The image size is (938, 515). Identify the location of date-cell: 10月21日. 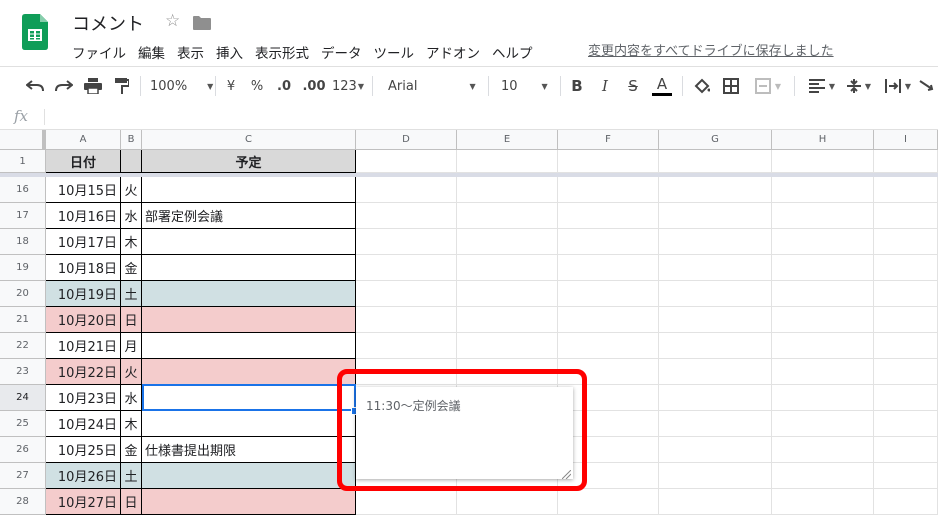
(83, 346).